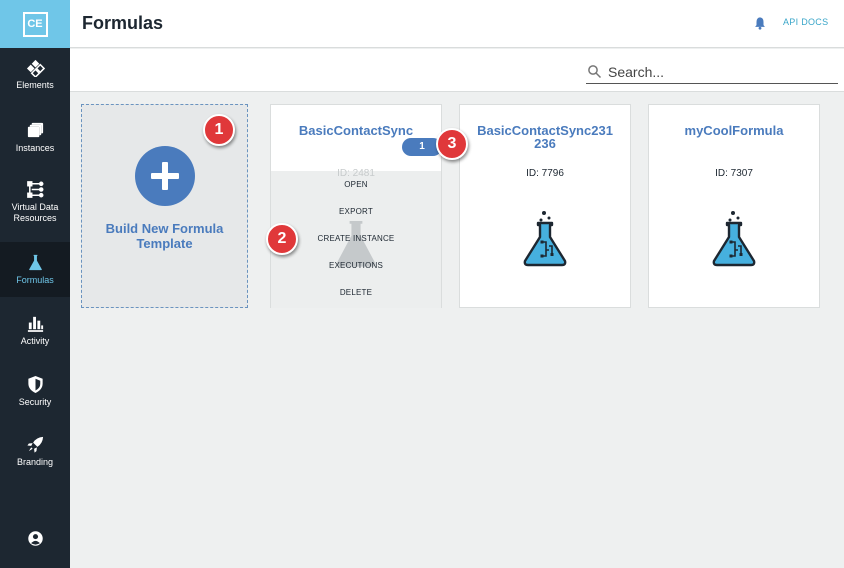 This screenshot has height=568, width=844. Describe the element at coordinates (34, 444) in the screenshot. I see `rocket-icon` at that location.